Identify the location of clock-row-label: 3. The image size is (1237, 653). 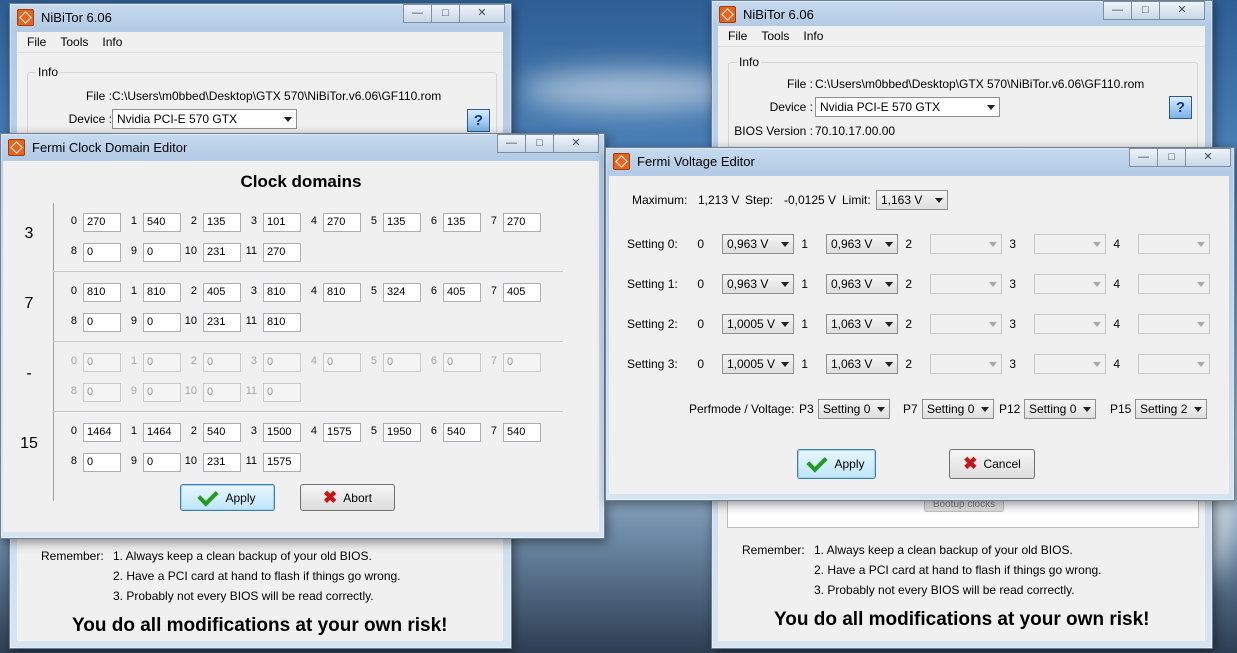
(29, 233).